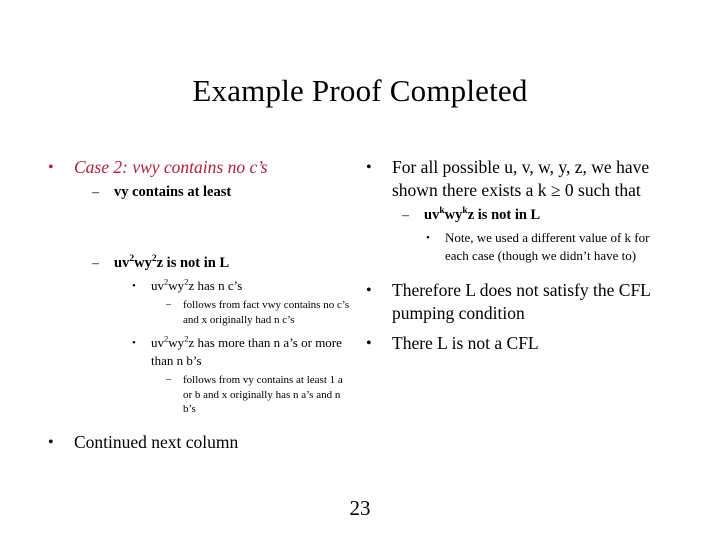 The image size is (720, 540). I want to click on page-number: 23, so click(360, 508).